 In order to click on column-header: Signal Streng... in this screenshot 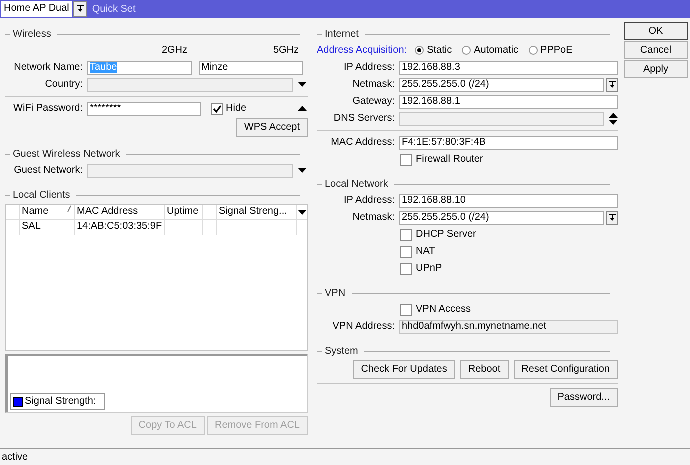, I will do `click(257, 212)`.